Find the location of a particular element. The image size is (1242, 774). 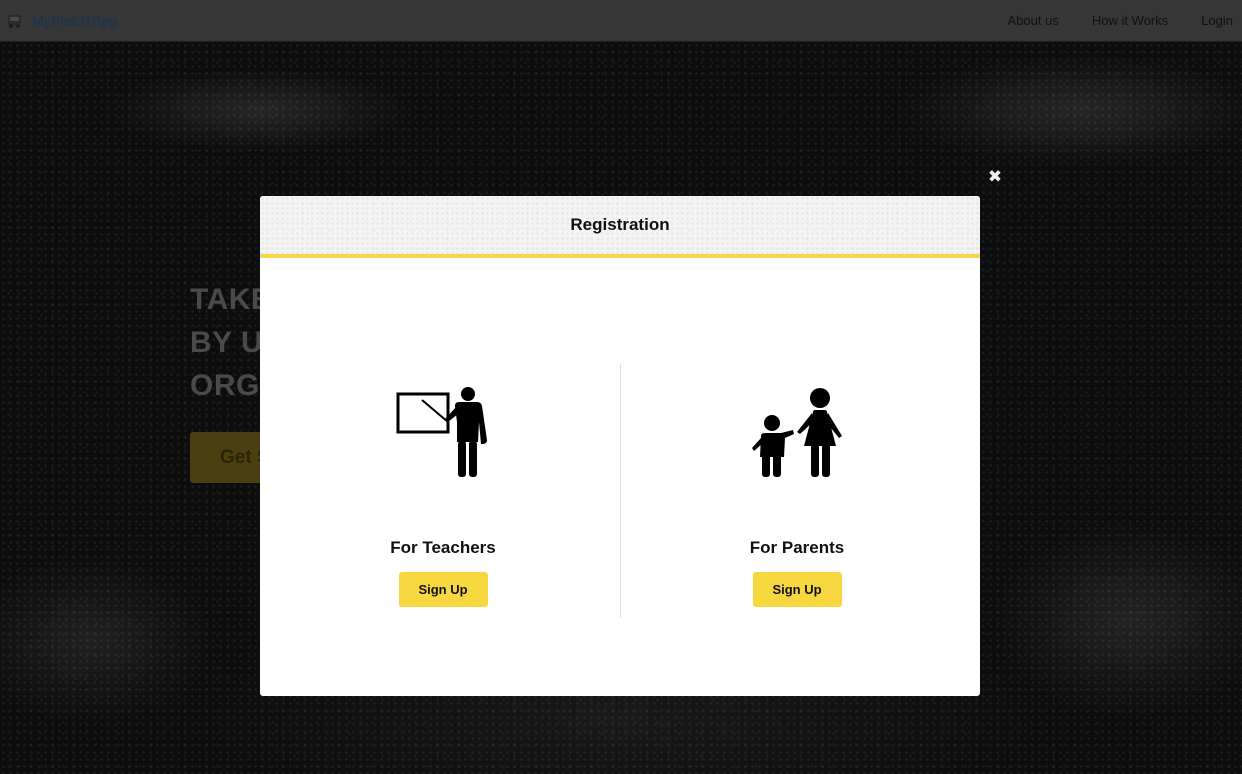

modal-header: Registration is located at coordinates (620, 227).